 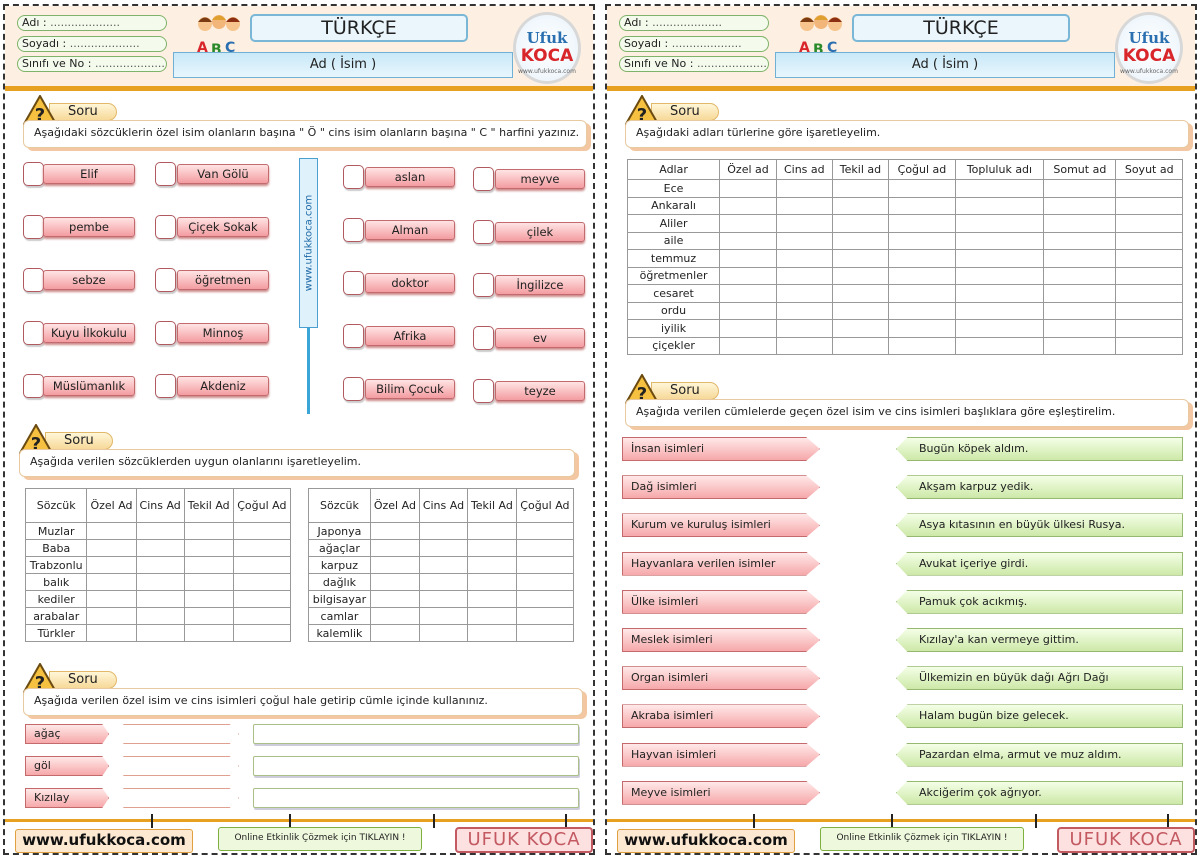 I want to click on online-activity-button: Online Etkinlik Çözmek için TIKLAYIN !, so click(x=922, y=839).